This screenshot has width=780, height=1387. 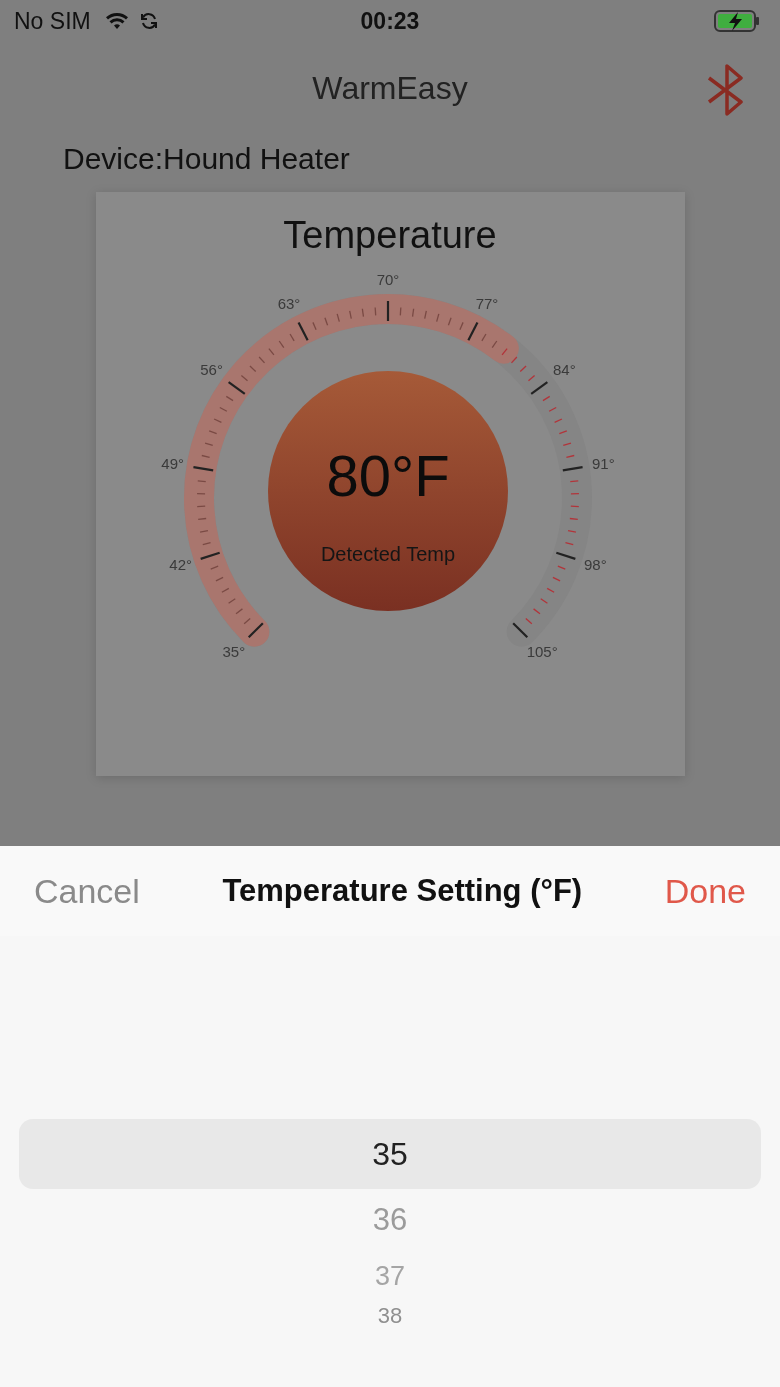 I want to click on scale-label: 77°, so click(x=486, y=303).